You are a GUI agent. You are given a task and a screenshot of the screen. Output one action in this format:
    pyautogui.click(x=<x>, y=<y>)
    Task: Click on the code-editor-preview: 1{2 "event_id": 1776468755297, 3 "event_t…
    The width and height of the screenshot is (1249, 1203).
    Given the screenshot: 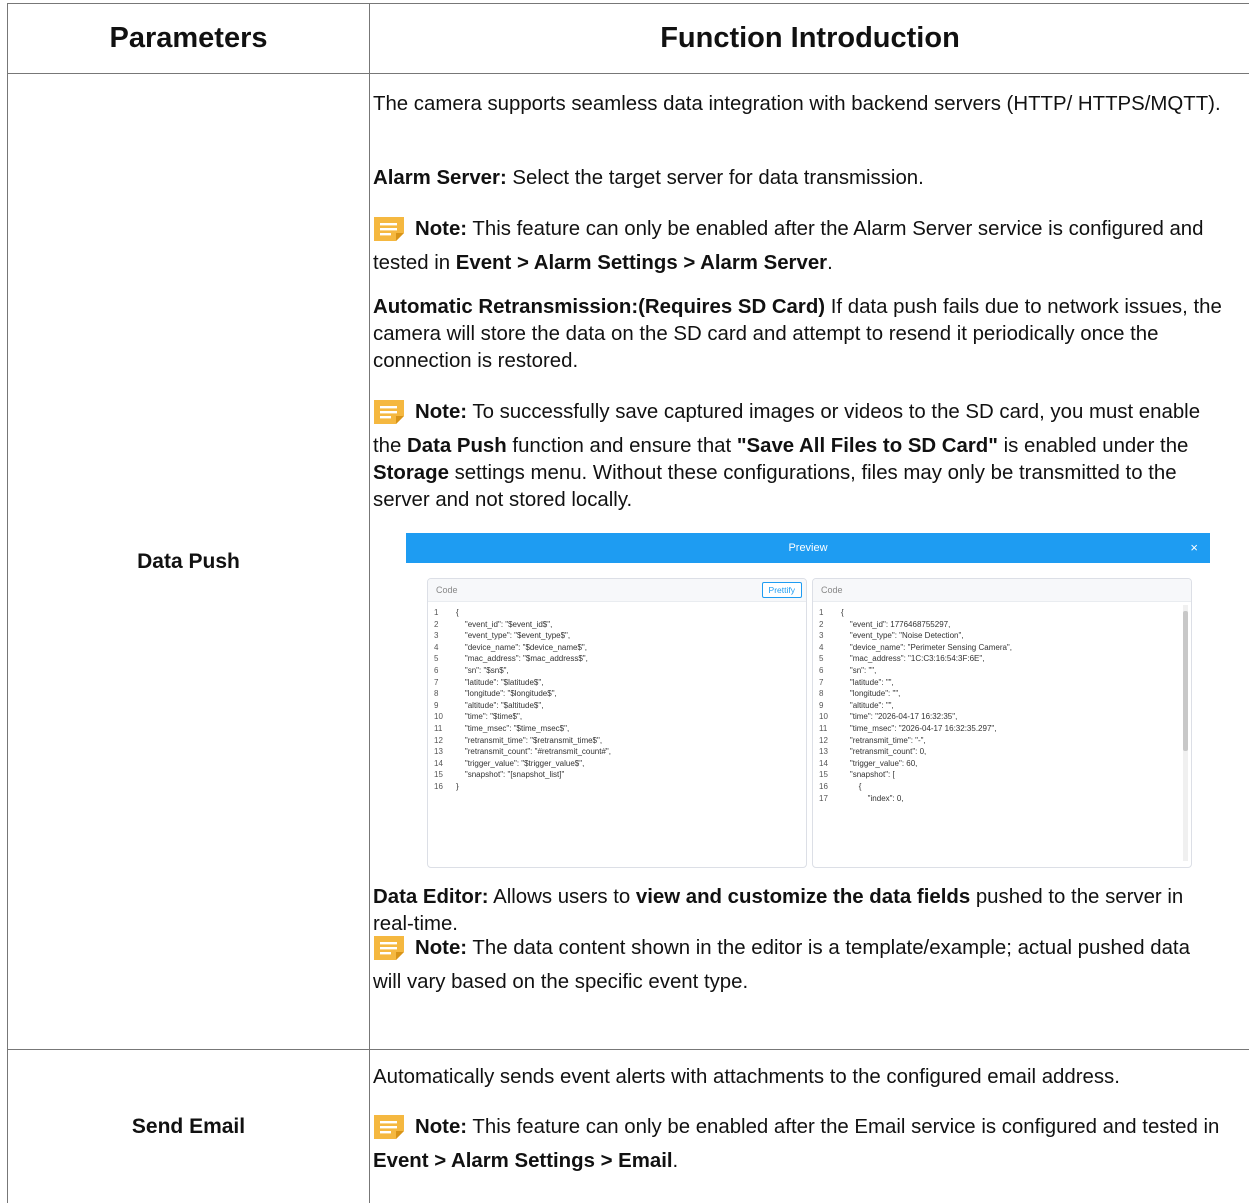 What is the action you would take?
    pyautogui.click(x=1002, y=705)
    